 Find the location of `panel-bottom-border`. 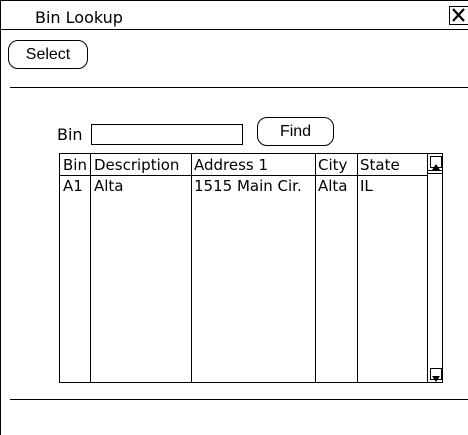

panel-bottom-border is located at coordinates (239, 399).